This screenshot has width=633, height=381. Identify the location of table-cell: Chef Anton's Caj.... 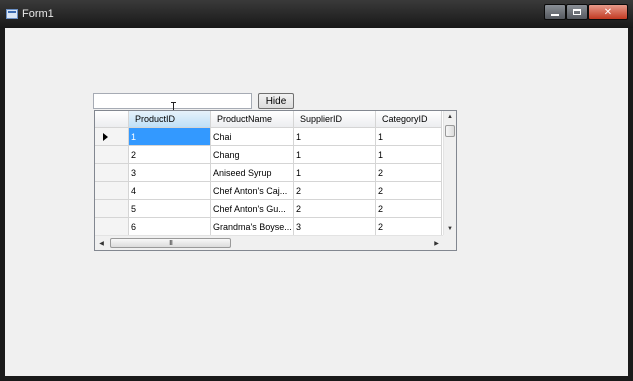
(252, 191).